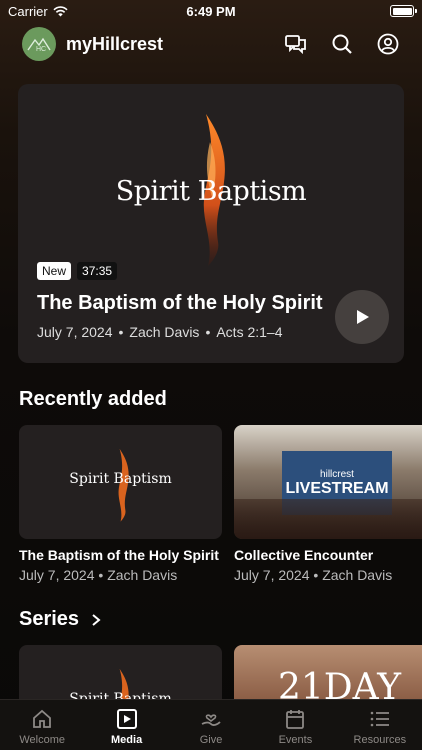 This screenshot has height=750, width=422. I want to click on hero-date: July 7, 2024, so click(75, 332).